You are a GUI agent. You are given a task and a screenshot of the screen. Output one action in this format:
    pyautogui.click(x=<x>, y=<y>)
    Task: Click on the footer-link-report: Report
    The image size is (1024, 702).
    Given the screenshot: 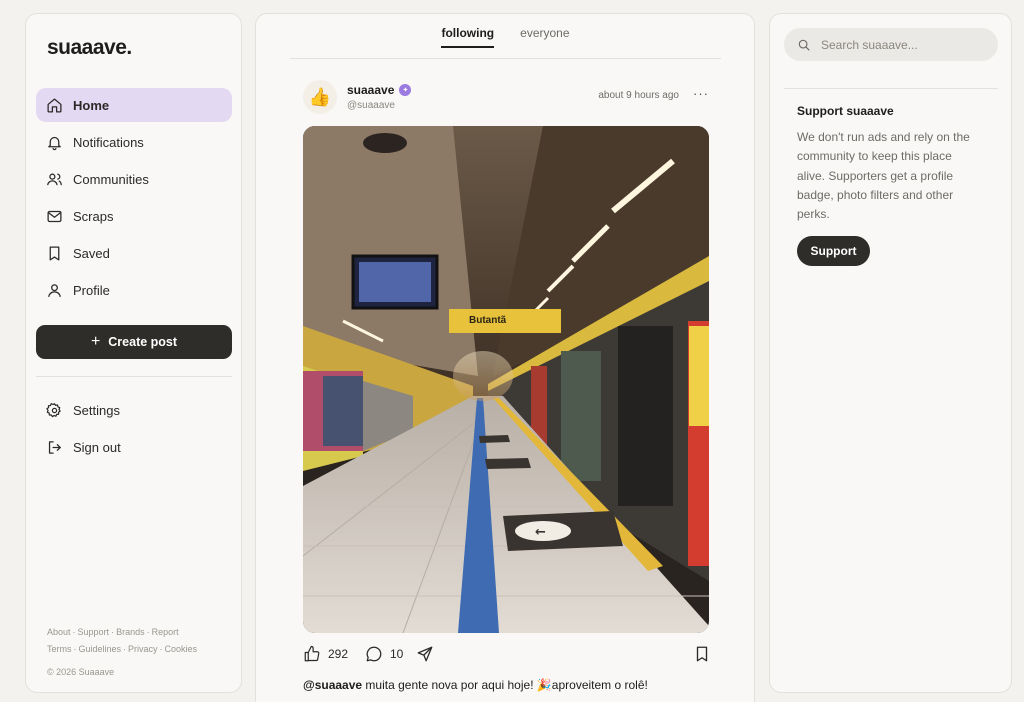 What is the action you would take?
    pyautogui.click(x=165, y=632)
    